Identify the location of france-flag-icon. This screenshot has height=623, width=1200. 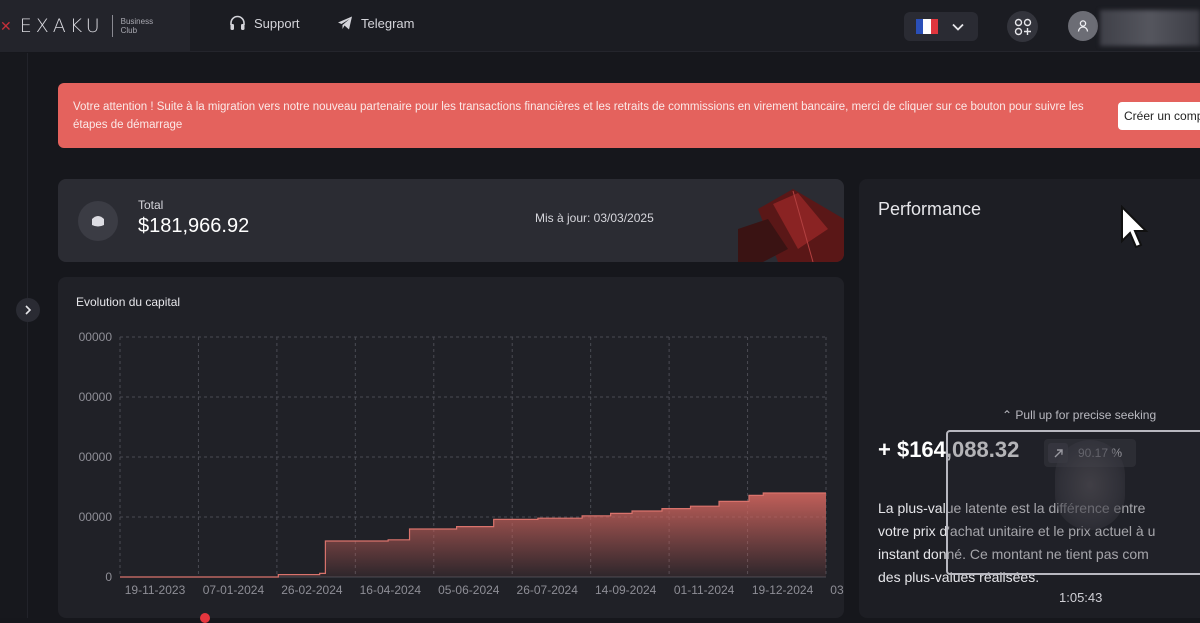
(927, 26).